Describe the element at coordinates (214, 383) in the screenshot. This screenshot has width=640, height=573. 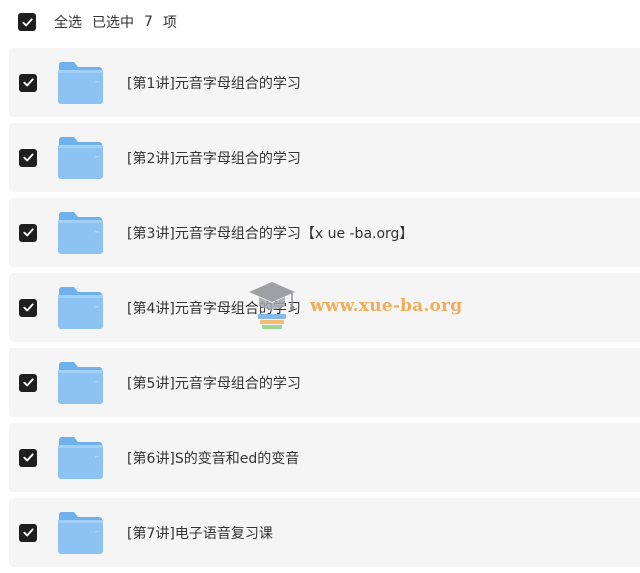
I see `file-name: [第5讲]元音字母组合的学习` at that location.